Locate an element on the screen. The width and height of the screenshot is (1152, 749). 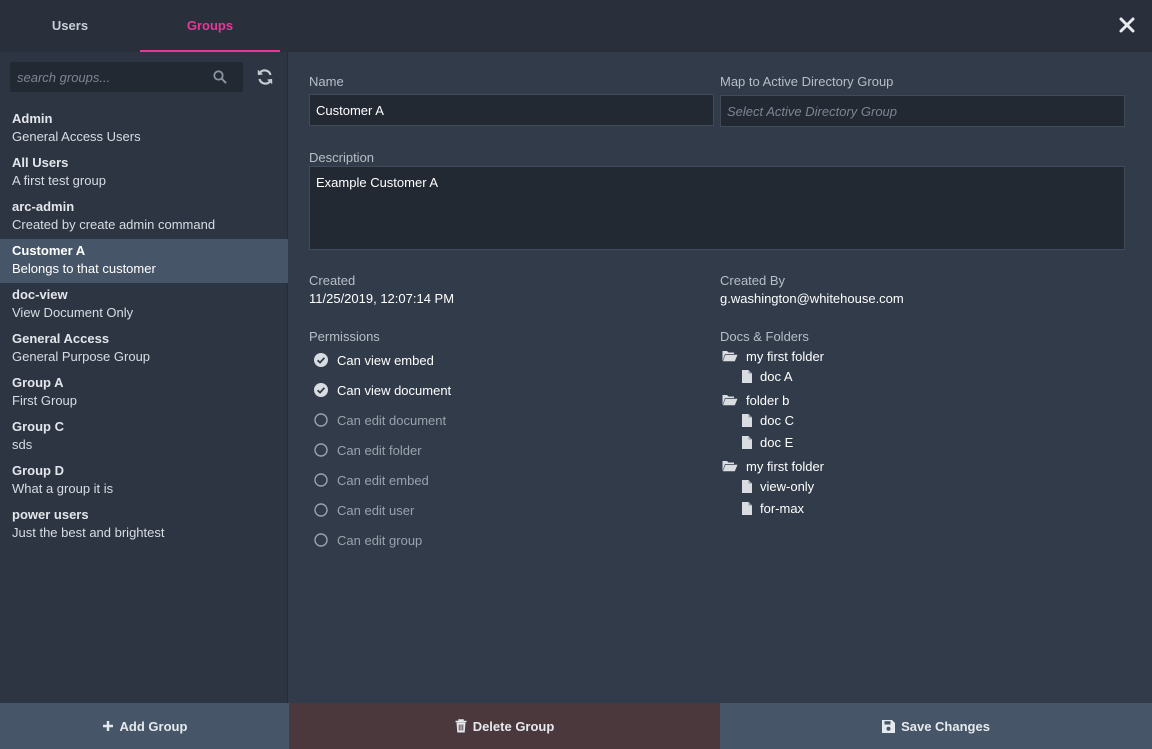
permission-can-view-embed: Can view embed is located at coordinates (374, 360).